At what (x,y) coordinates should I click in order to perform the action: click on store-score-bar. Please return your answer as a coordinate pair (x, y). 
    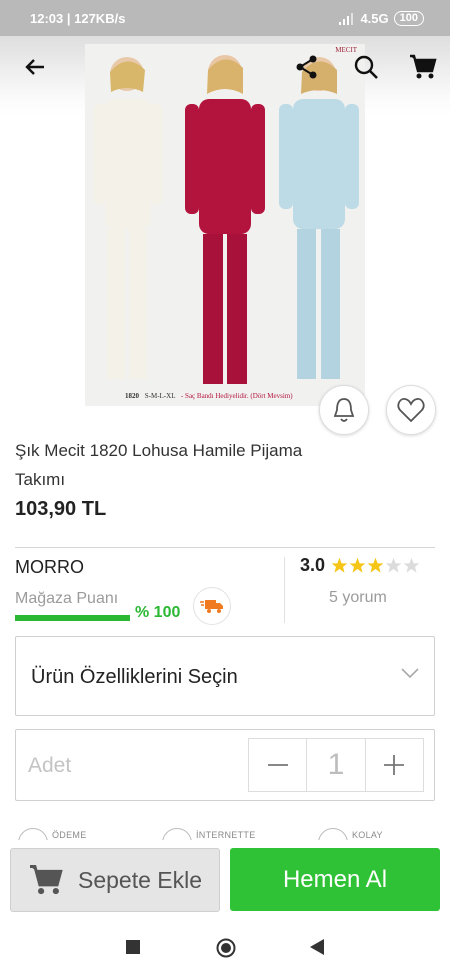
    Looking at the image, I should click on (72, 618).